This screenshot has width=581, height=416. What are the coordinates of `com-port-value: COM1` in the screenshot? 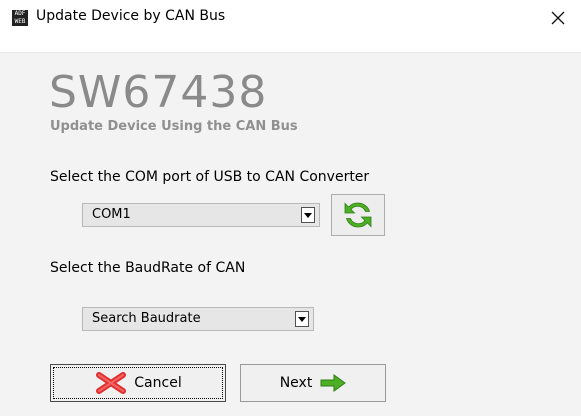 It's located at (111, 214).